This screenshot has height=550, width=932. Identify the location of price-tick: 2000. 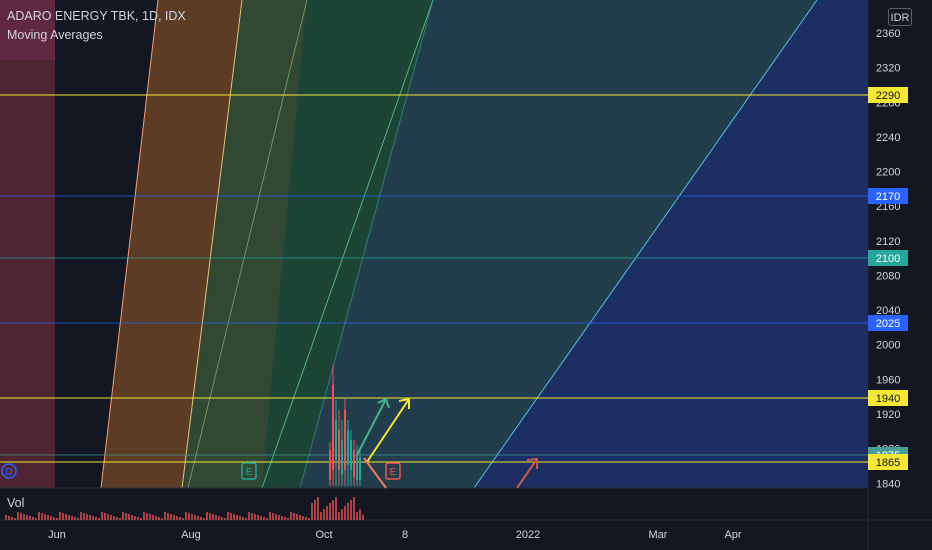
(888, 346).